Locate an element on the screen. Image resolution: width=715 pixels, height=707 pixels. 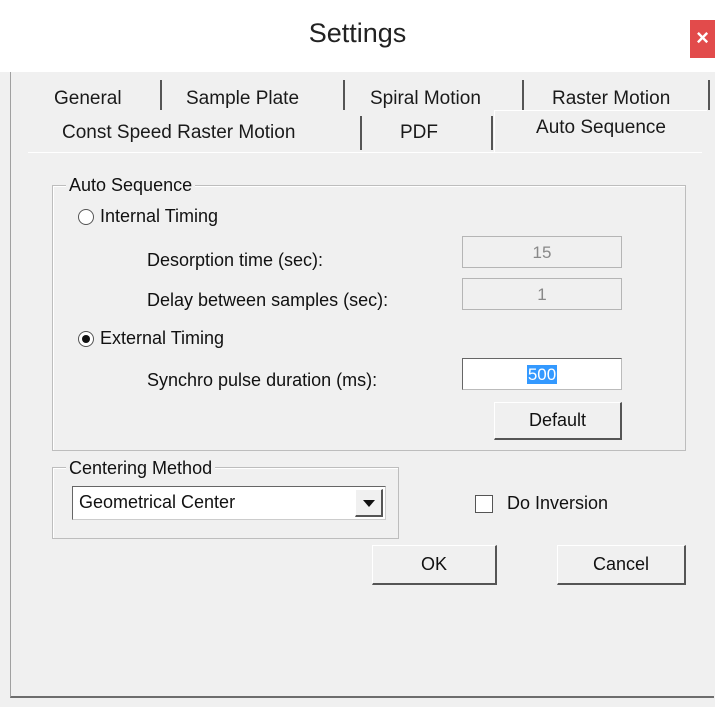
desorption-time-field: 15 is located at coordinates (542, 252).